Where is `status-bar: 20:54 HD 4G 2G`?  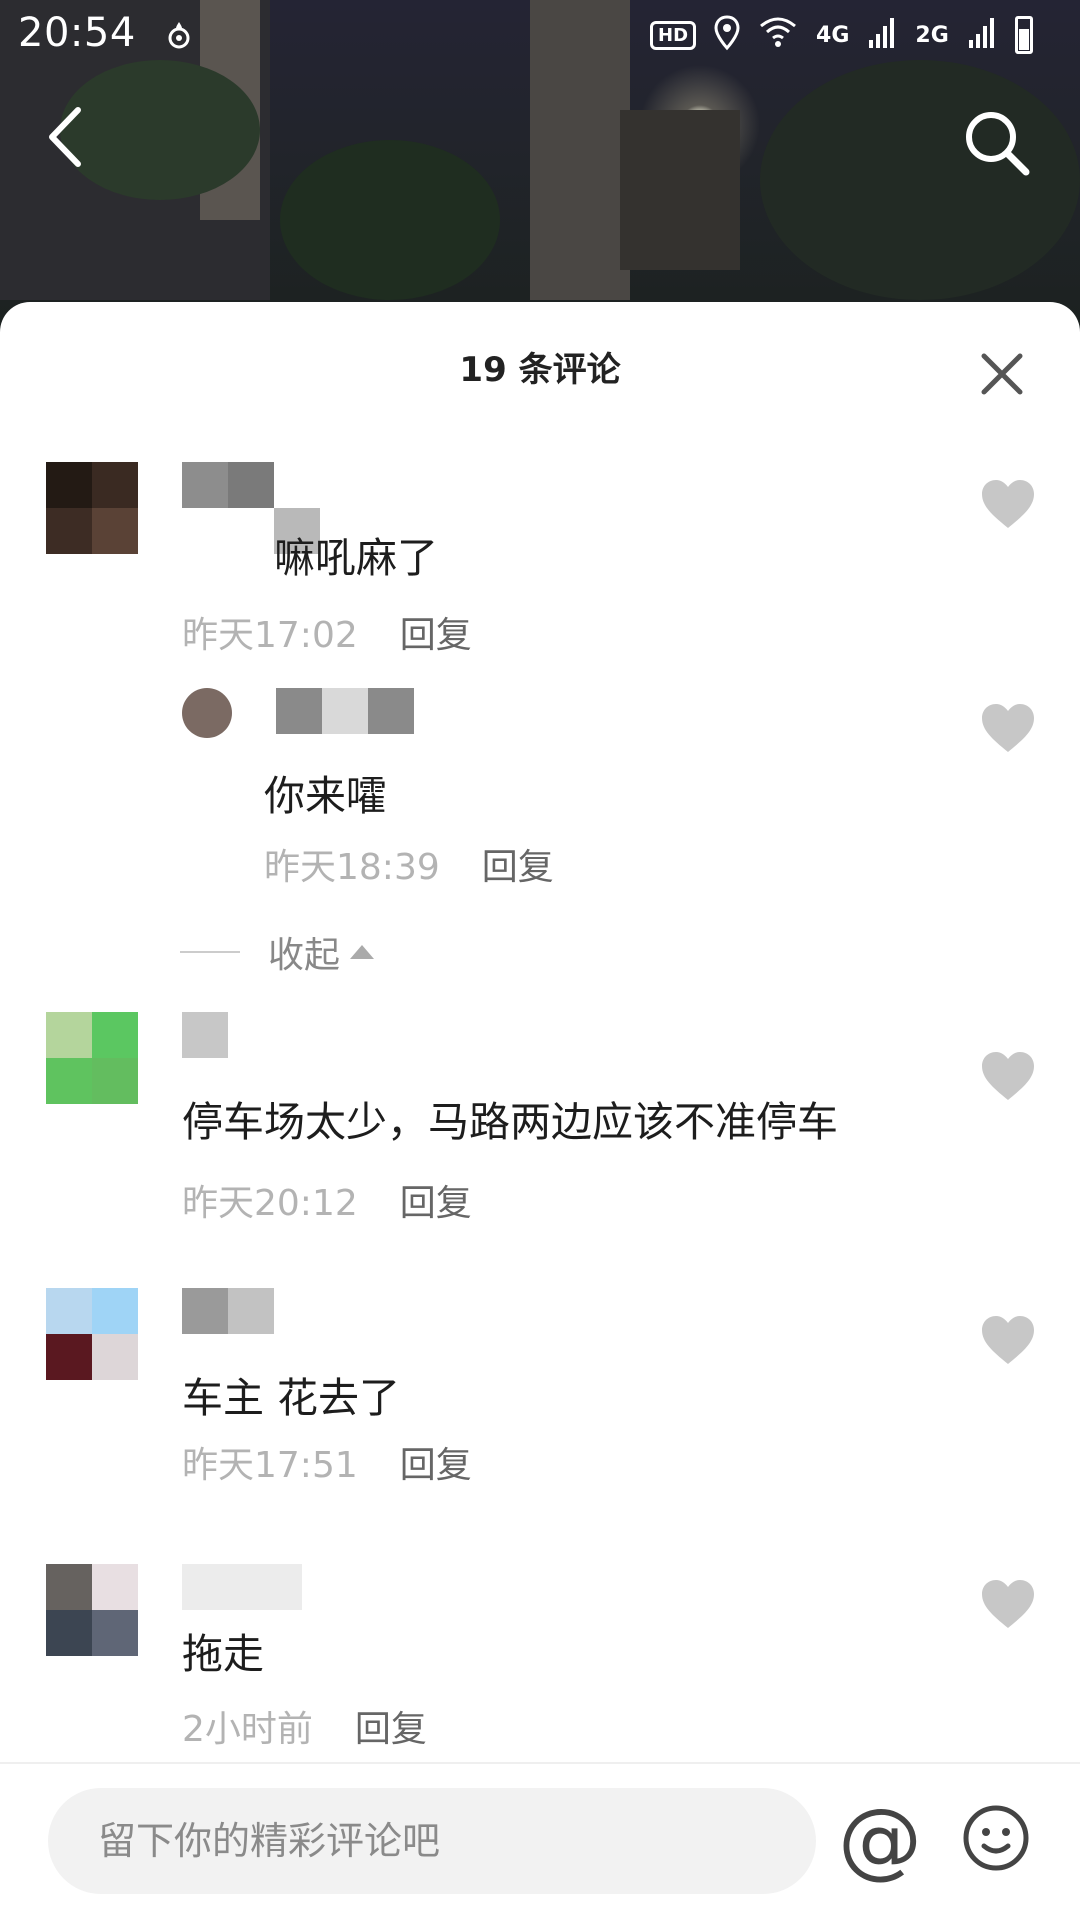 status-bar: 20:54 HD 4G 2G is located at coordinates (540, 36).